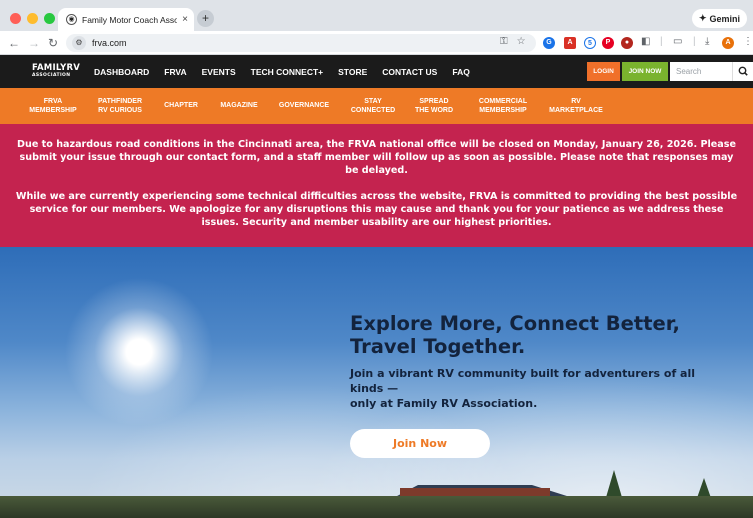 The width and height of the screenshot is (753, 518). I want to click on extensions-puzzle-icon: ◧, so click(645, 41).